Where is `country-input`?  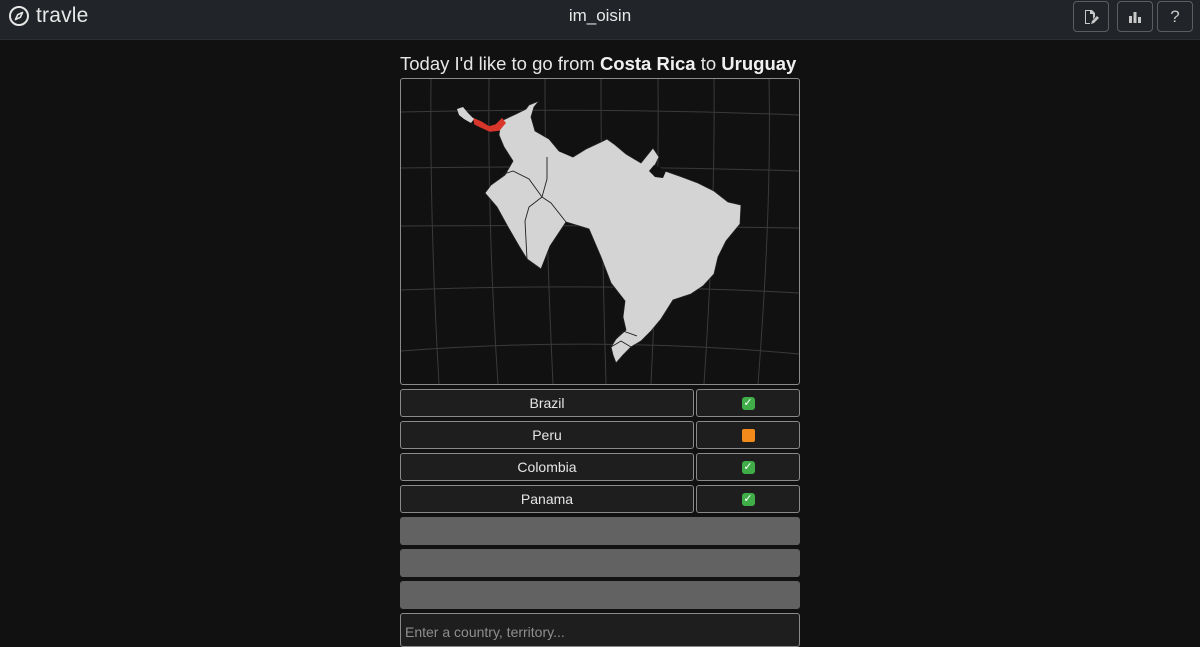
country-input is located at coordinates (600, 630).